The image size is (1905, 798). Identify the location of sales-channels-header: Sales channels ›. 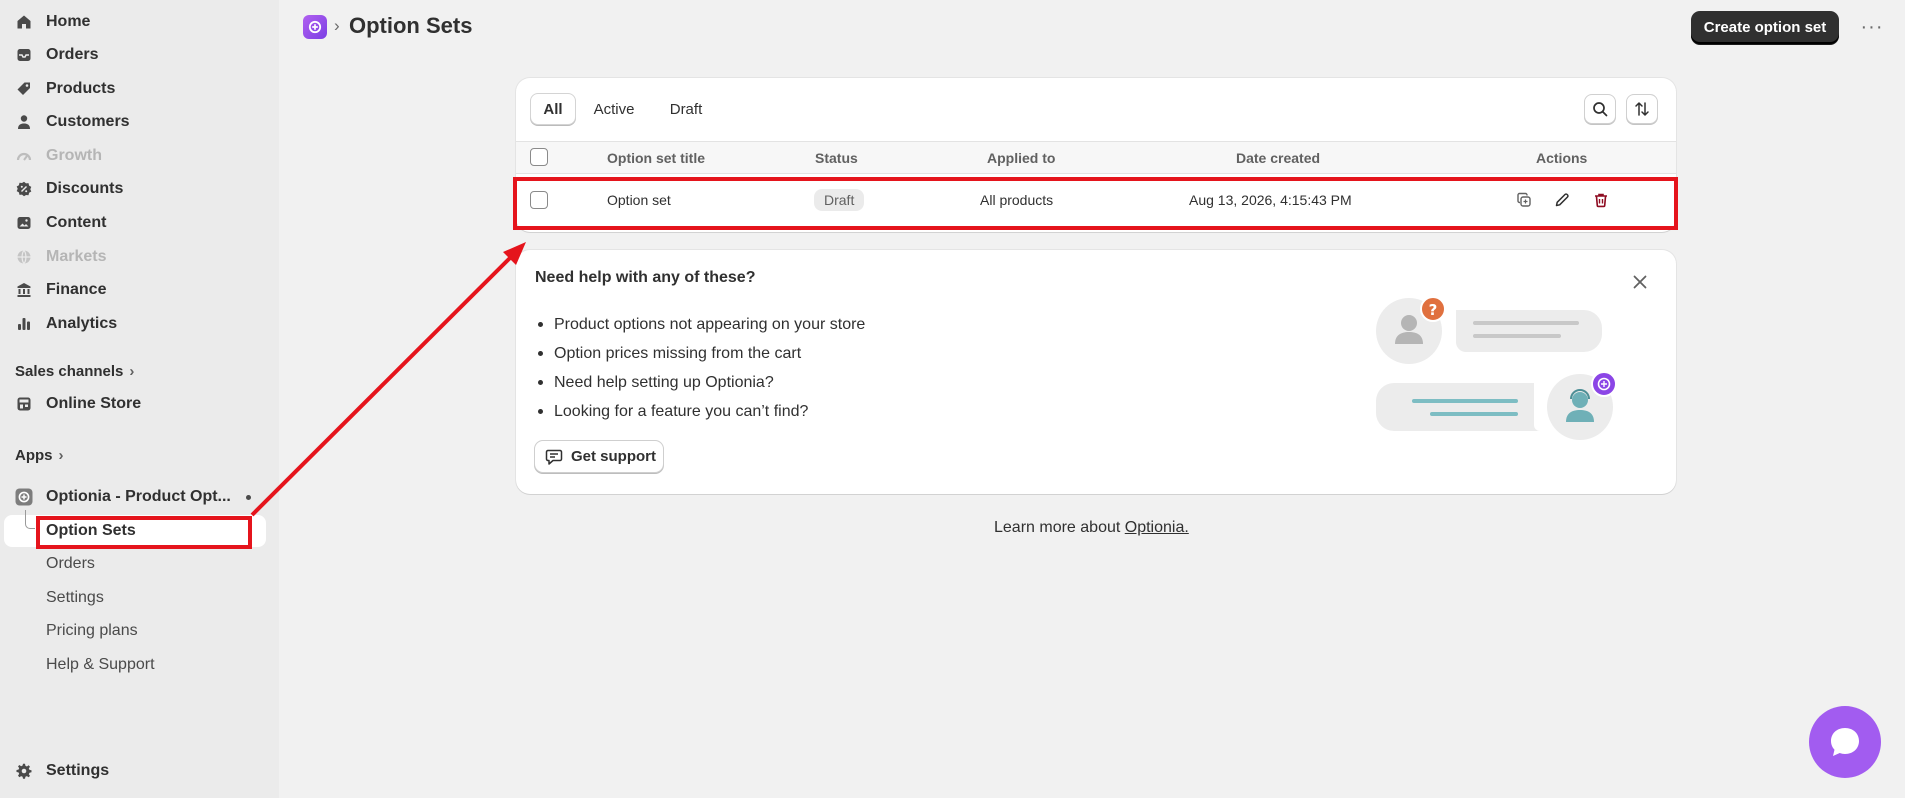
(74, 371).